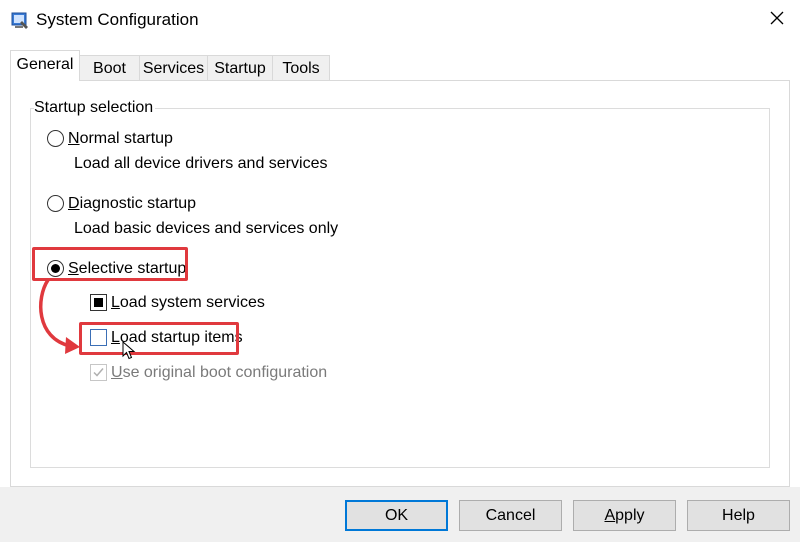  Describe the element at coordinates (60, 323) in the screenshot. I see `annotation-arrow-icon` at that location.